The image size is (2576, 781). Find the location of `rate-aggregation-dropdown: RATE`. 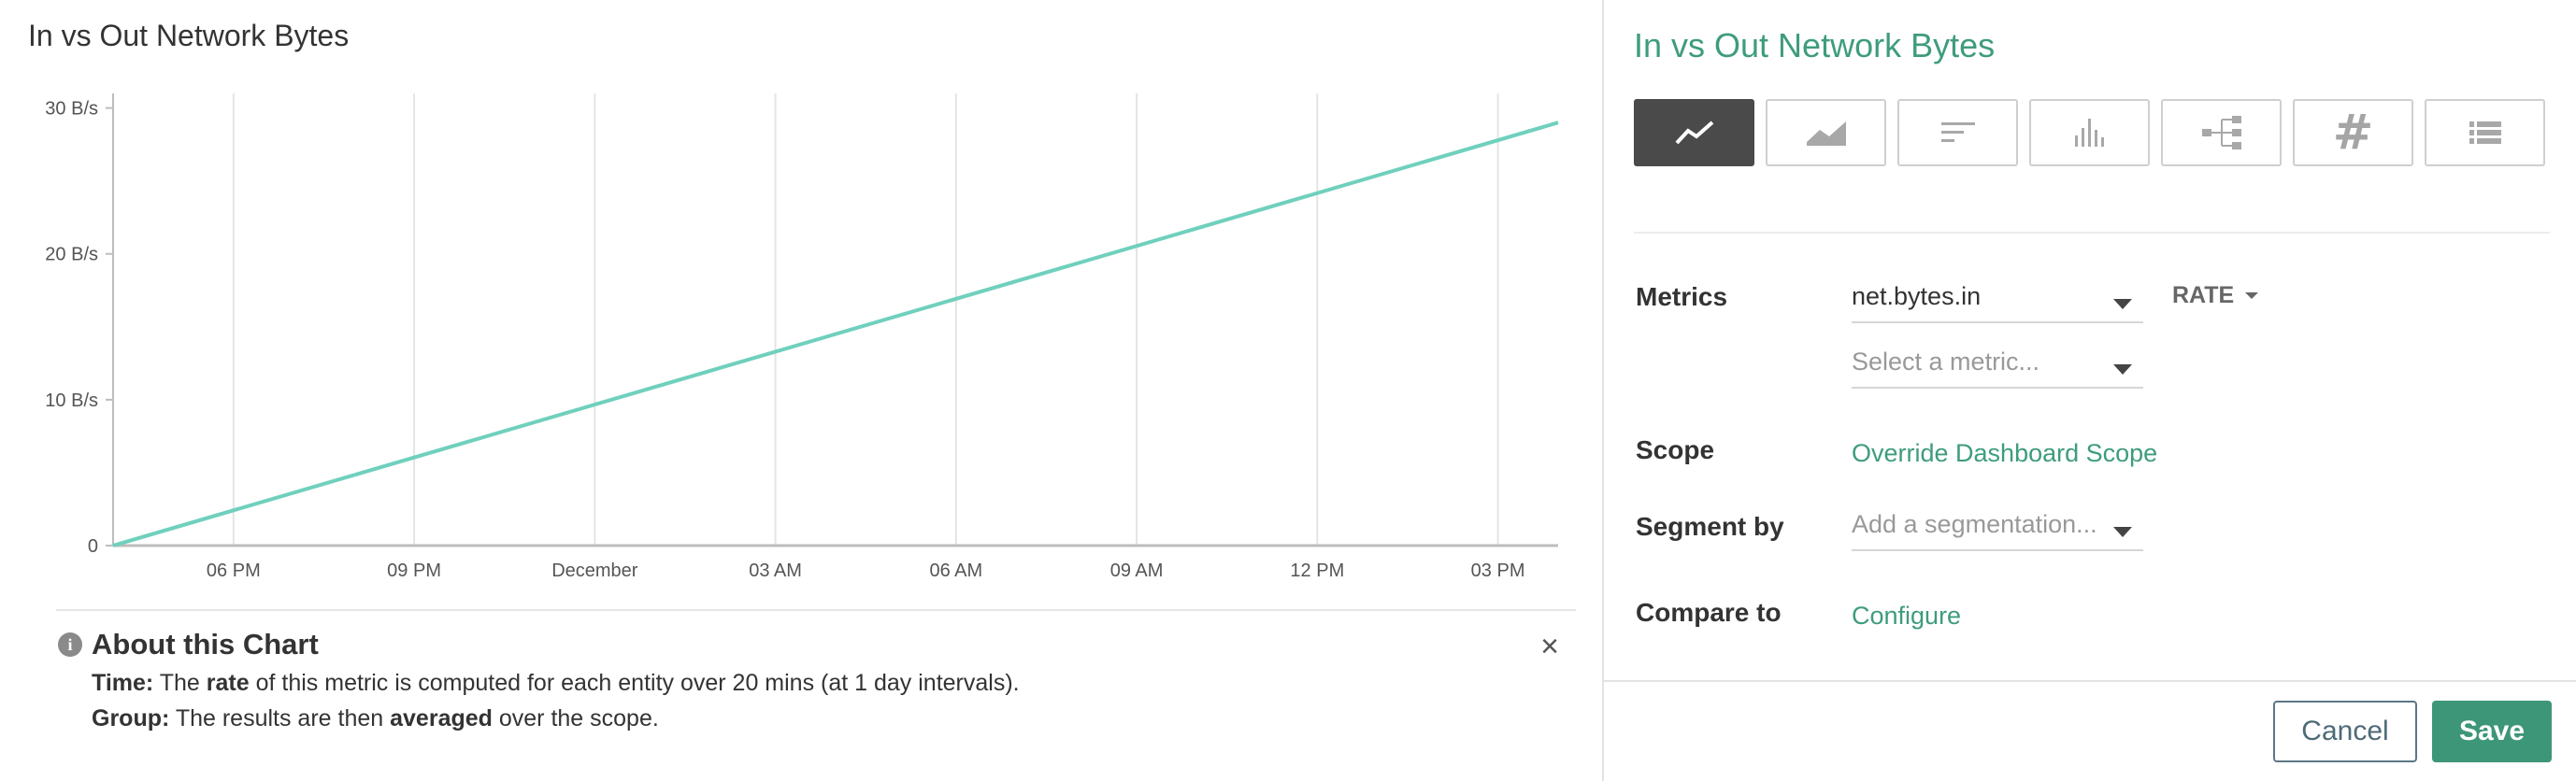

rate-aggregation-dropdown: RATE is located at coordinates (2215, 295).